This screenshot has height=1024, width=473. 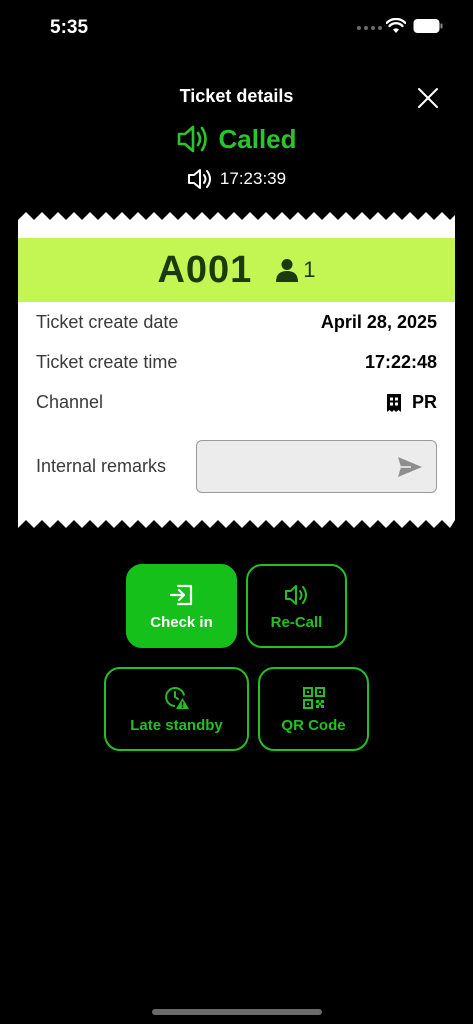 I want to click on create-time-row: Ticket create time 17:22:48, so click(x=236, y=362).